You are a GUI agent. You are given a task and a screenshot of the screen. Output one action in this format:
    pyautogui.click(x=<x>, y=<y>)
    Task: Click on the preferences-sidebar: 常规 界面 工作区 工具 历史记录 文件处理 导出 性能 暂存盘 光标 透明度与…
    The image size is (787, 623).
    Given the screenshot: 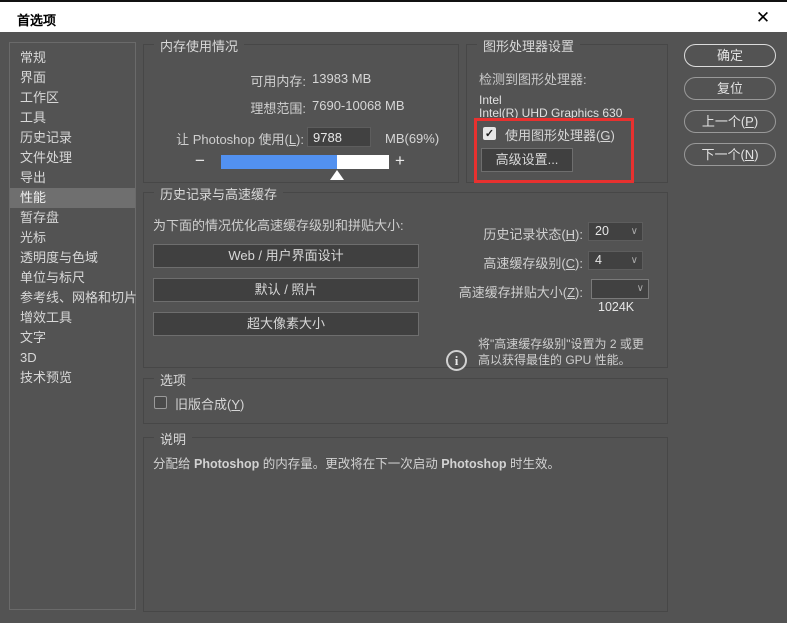 What is the action you would take?
    pyautogui.click(x=73, y=326)
    